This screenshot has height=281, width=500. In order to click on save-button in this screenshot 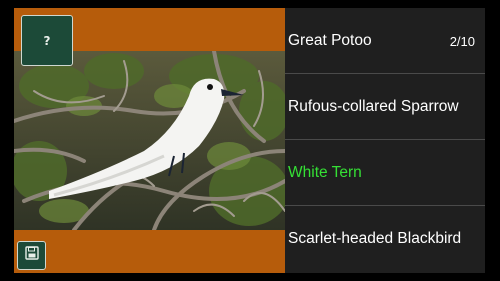, I will do `click(31, 255)`.